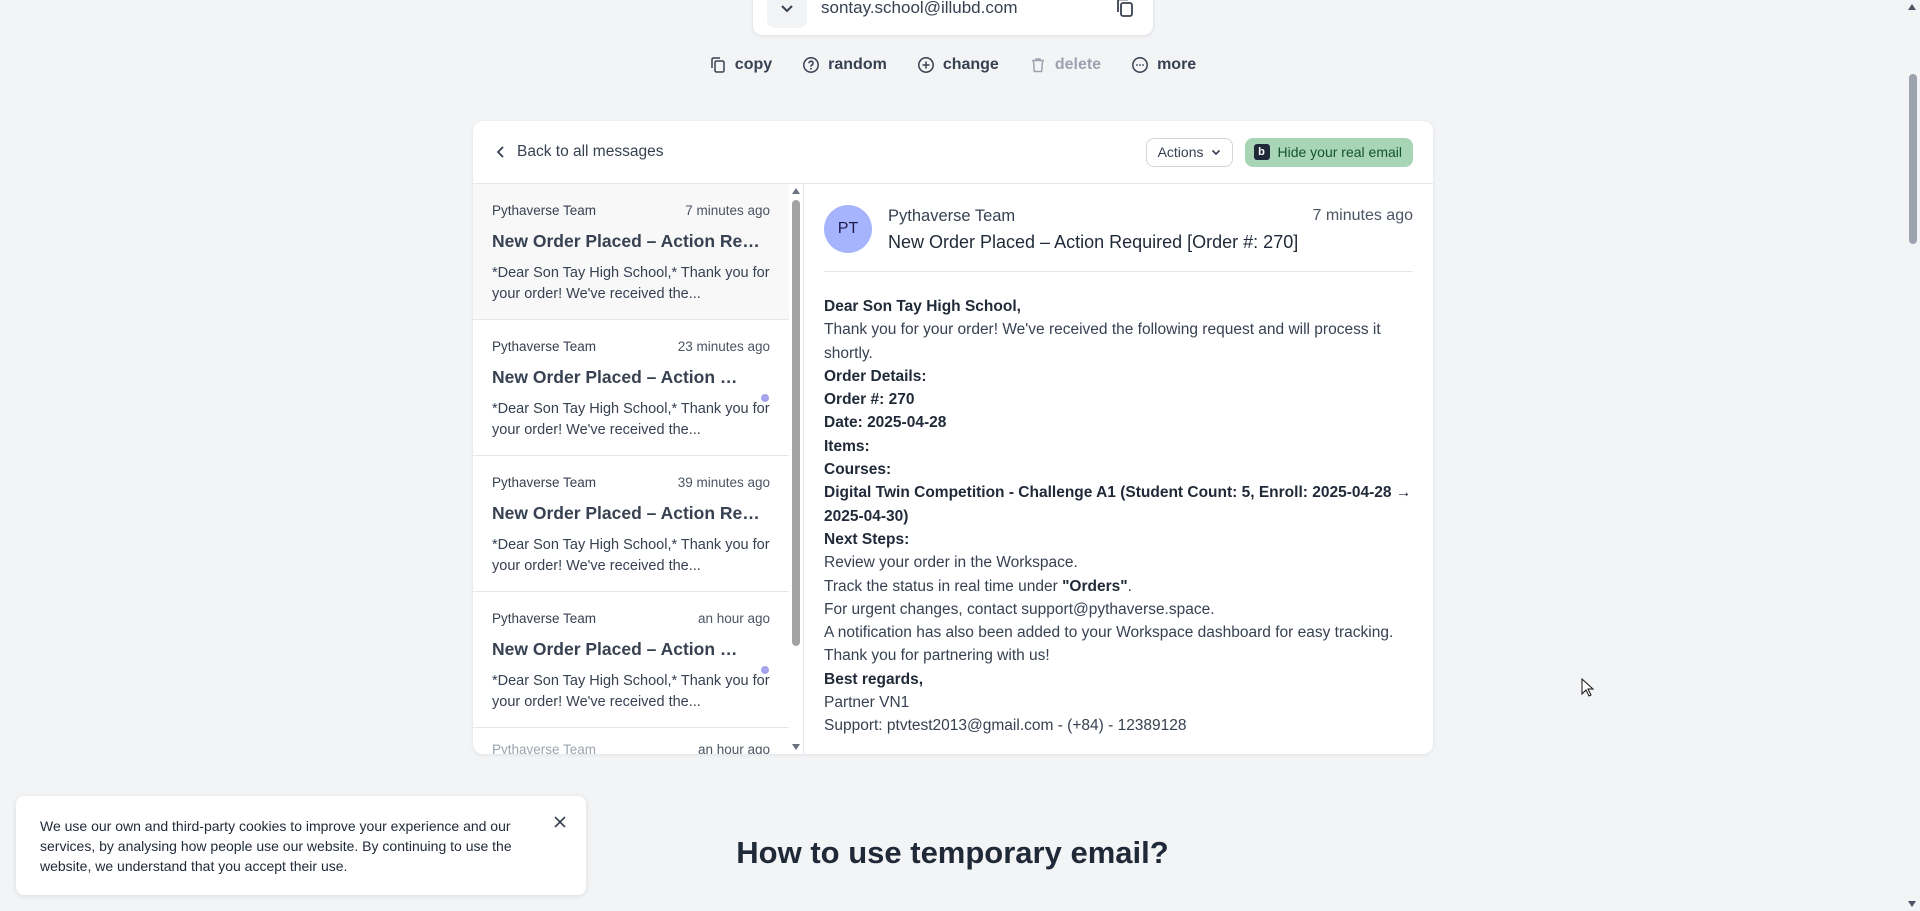  I want to click on message-time: 39 minutes ago, so click(723, 482).